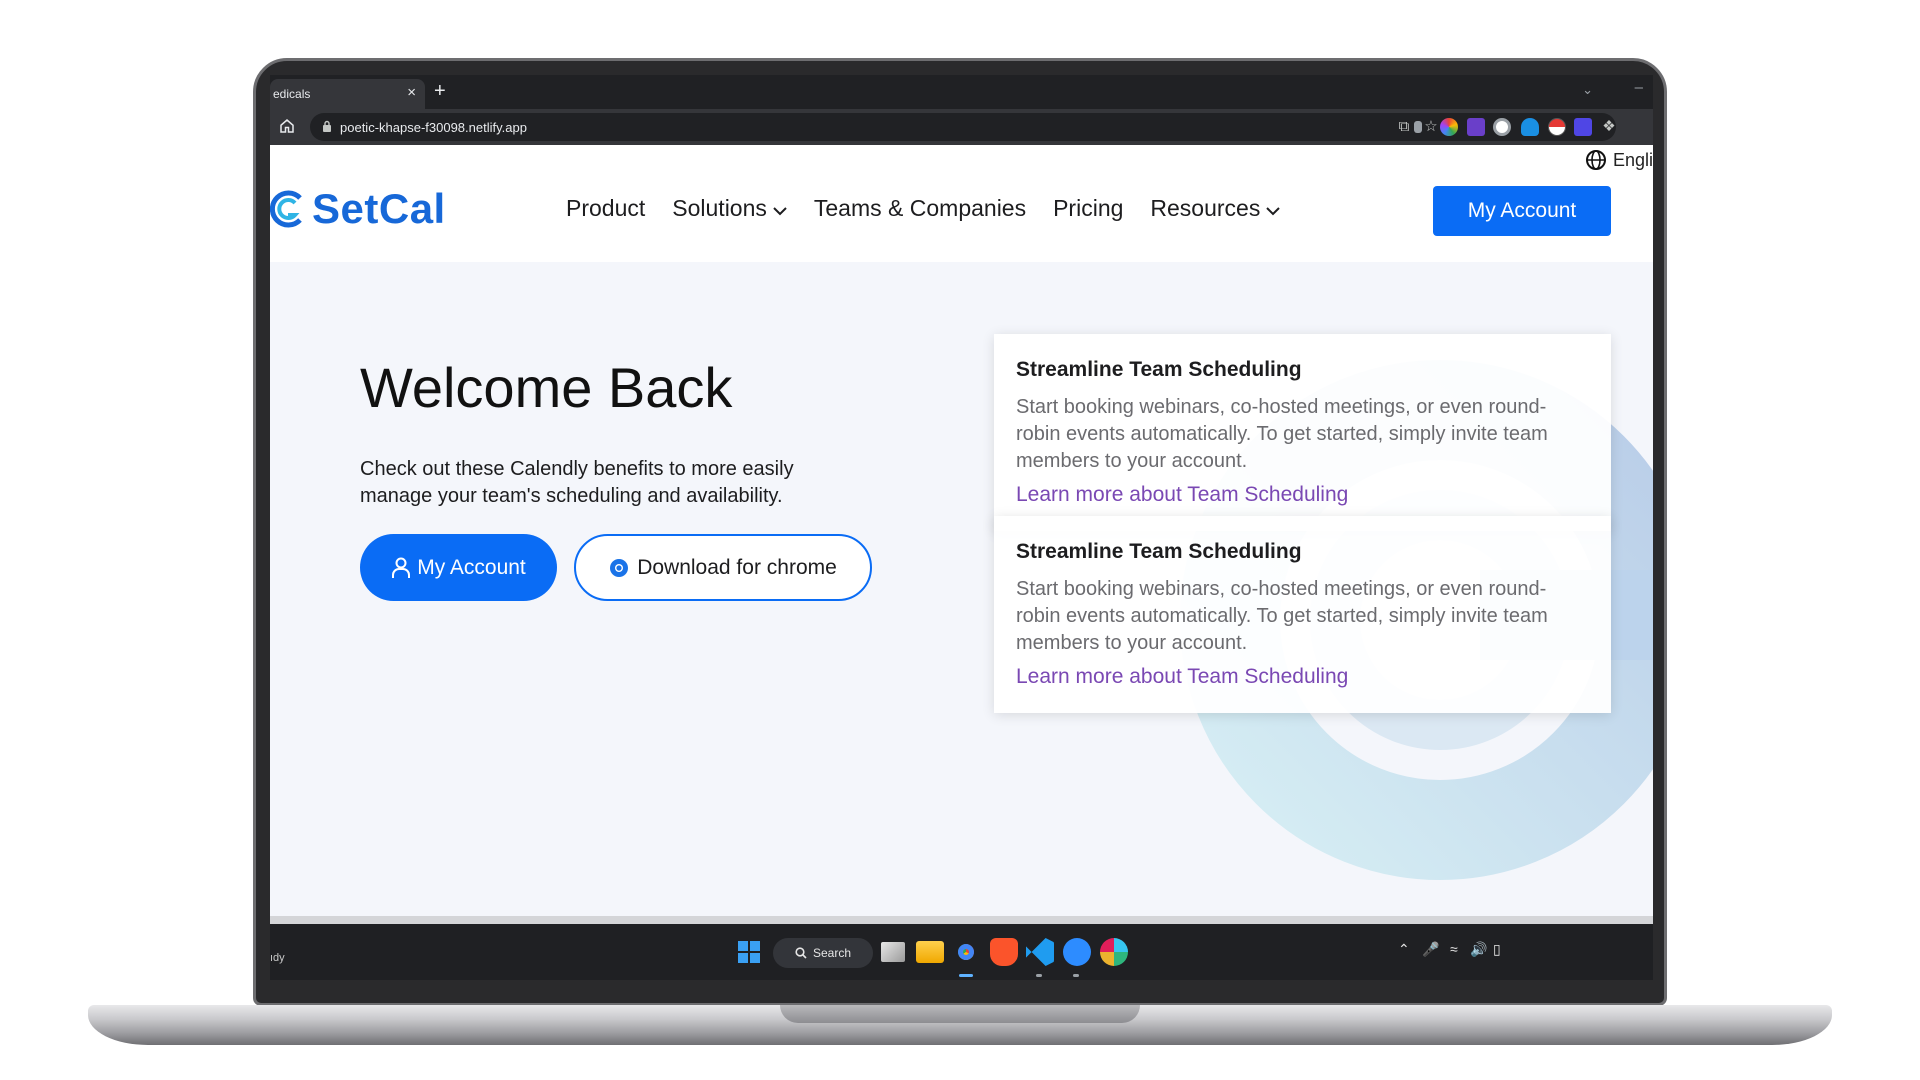 This screenshot has height=1080, width=1920. What do you see at coordinates (1632, 159) in the screenshot?
I see `language-label: Engli` at bounding box center [1632, 159].